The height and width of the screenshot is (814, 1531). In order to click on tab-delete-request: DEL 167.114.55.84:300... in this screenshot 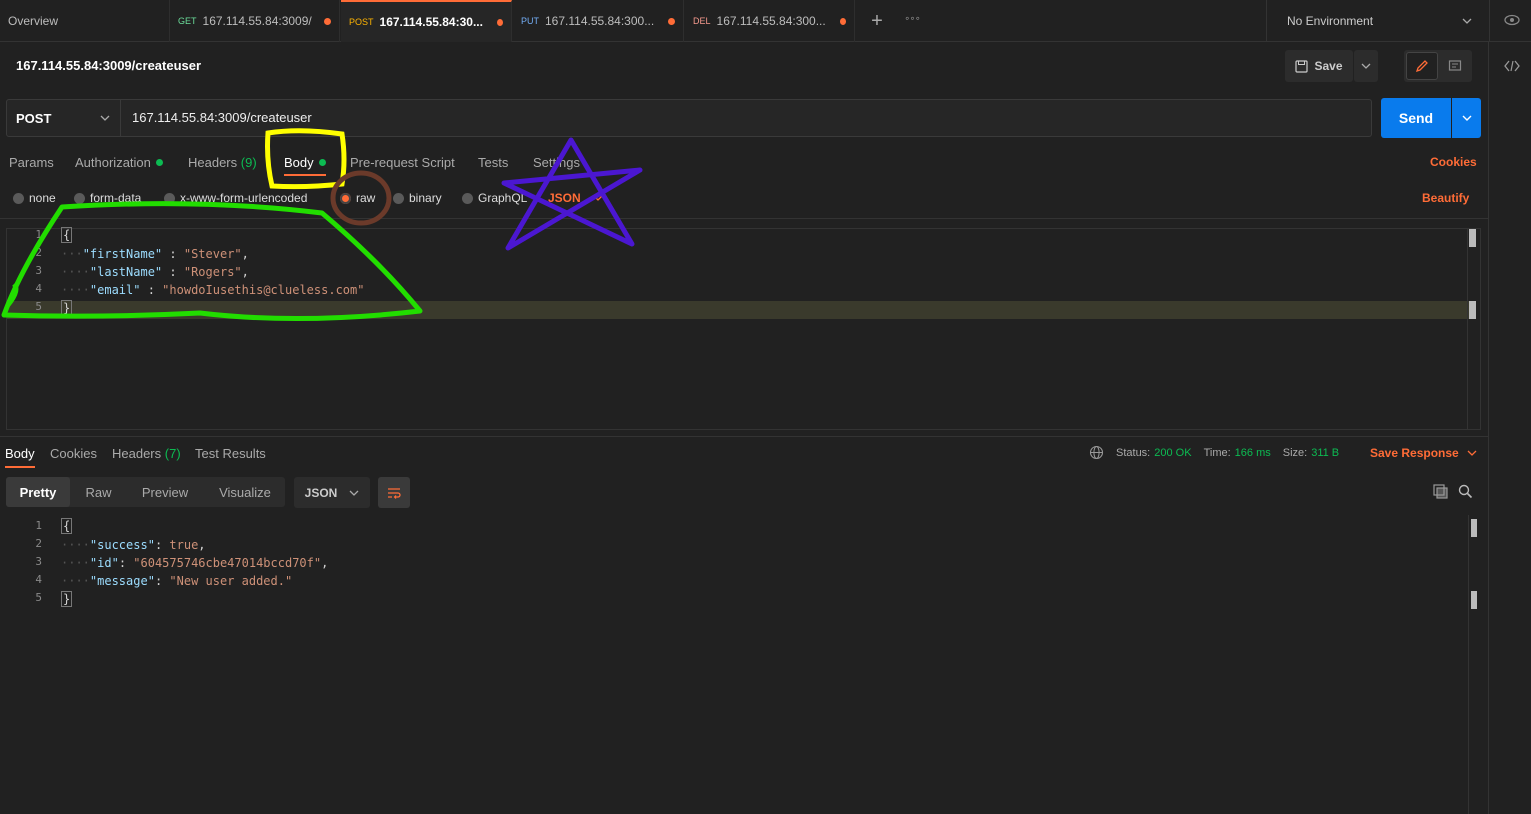, I will do `click(770, 21)`.